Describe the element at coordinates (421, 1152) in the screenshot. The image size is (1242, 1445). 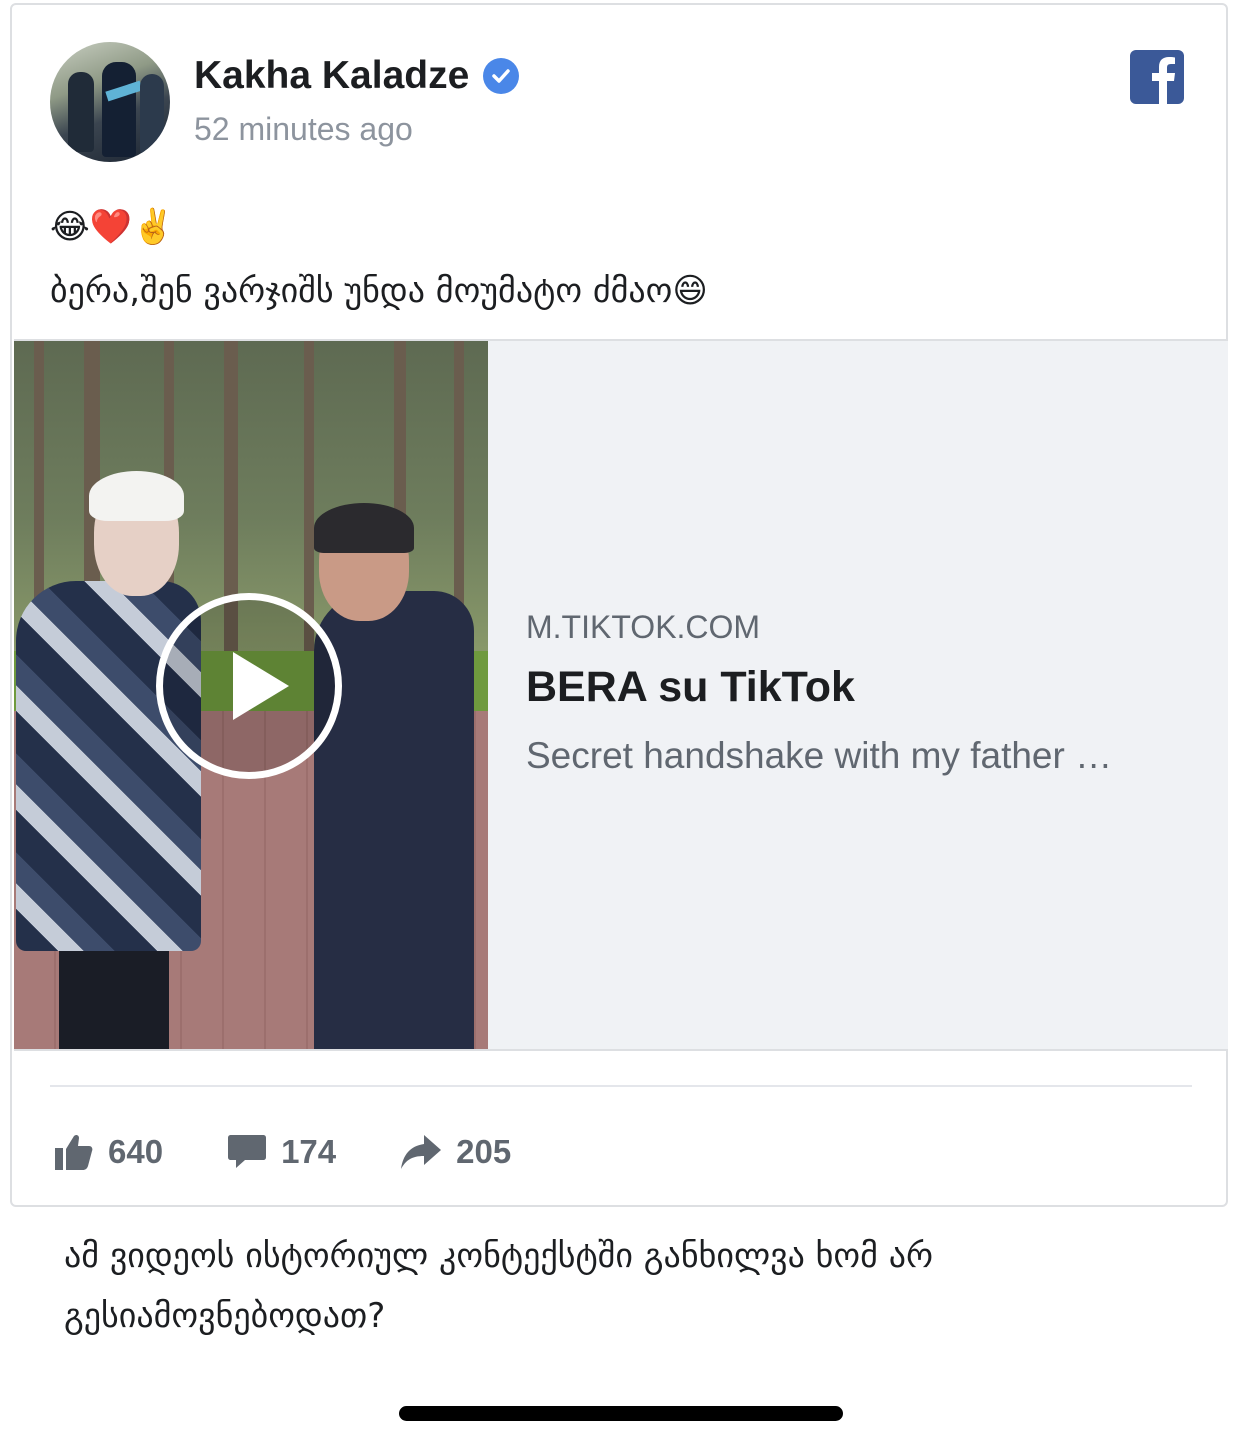
I see `share-arrow-icon` at that location.